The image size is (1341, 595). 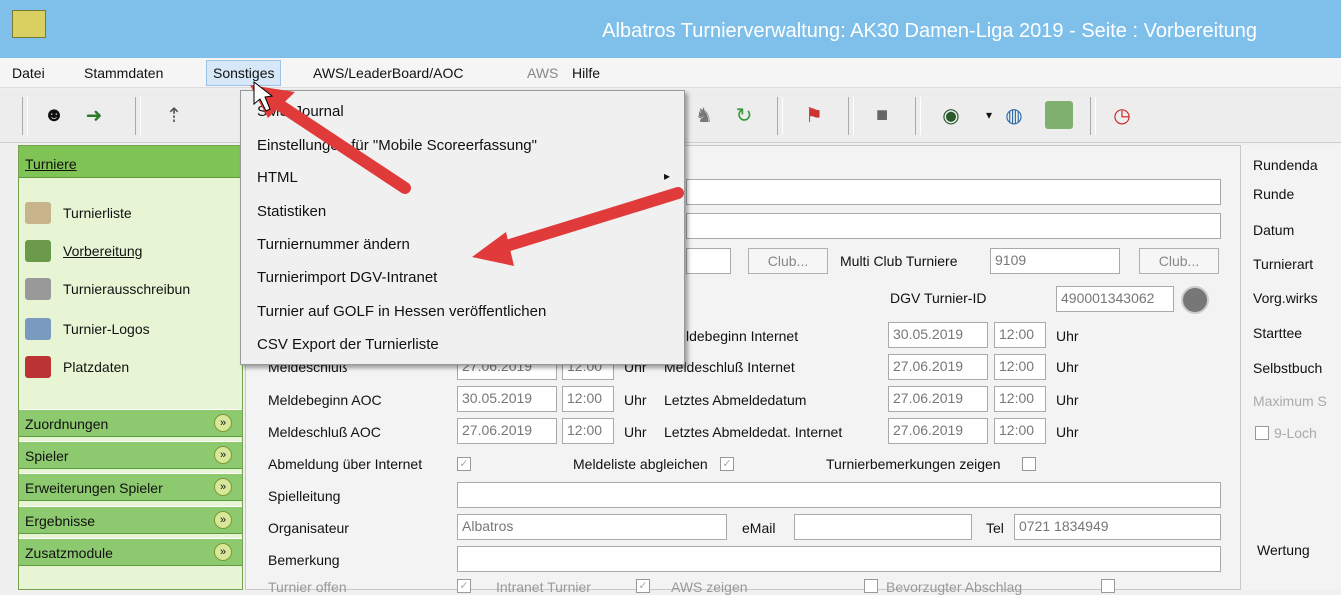 I want to click on abmeldedat-internet-date: 27.06.2019, so click(x=938, y=431).